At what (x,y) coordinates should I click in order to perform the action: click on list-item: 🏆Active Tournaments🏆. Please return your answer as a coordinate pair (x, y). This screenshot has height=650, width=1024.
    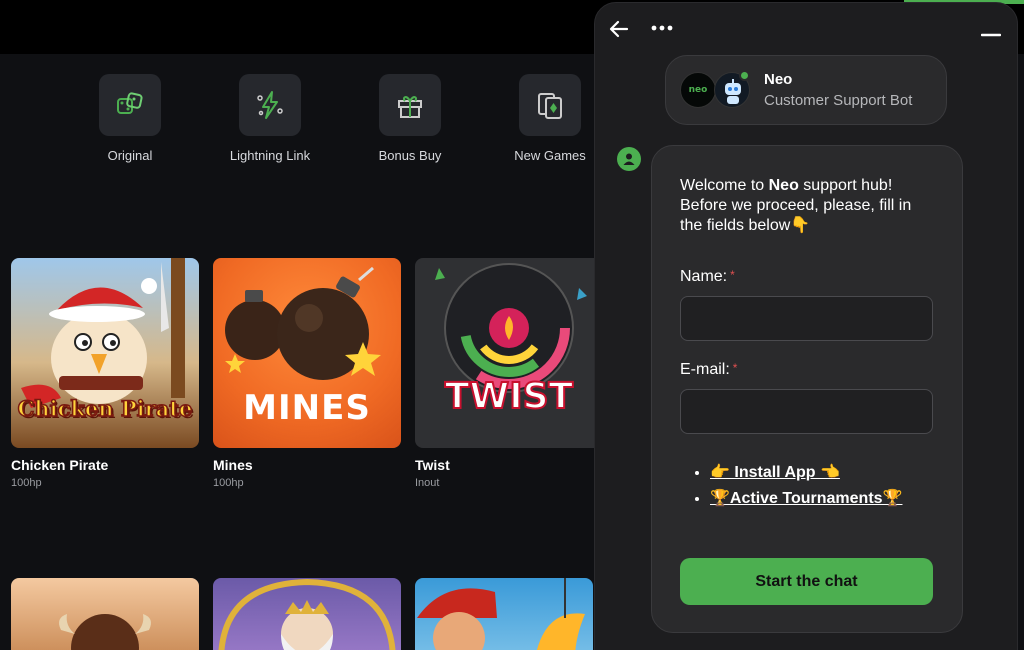
    Looking at the image, I should click on (822, 498).